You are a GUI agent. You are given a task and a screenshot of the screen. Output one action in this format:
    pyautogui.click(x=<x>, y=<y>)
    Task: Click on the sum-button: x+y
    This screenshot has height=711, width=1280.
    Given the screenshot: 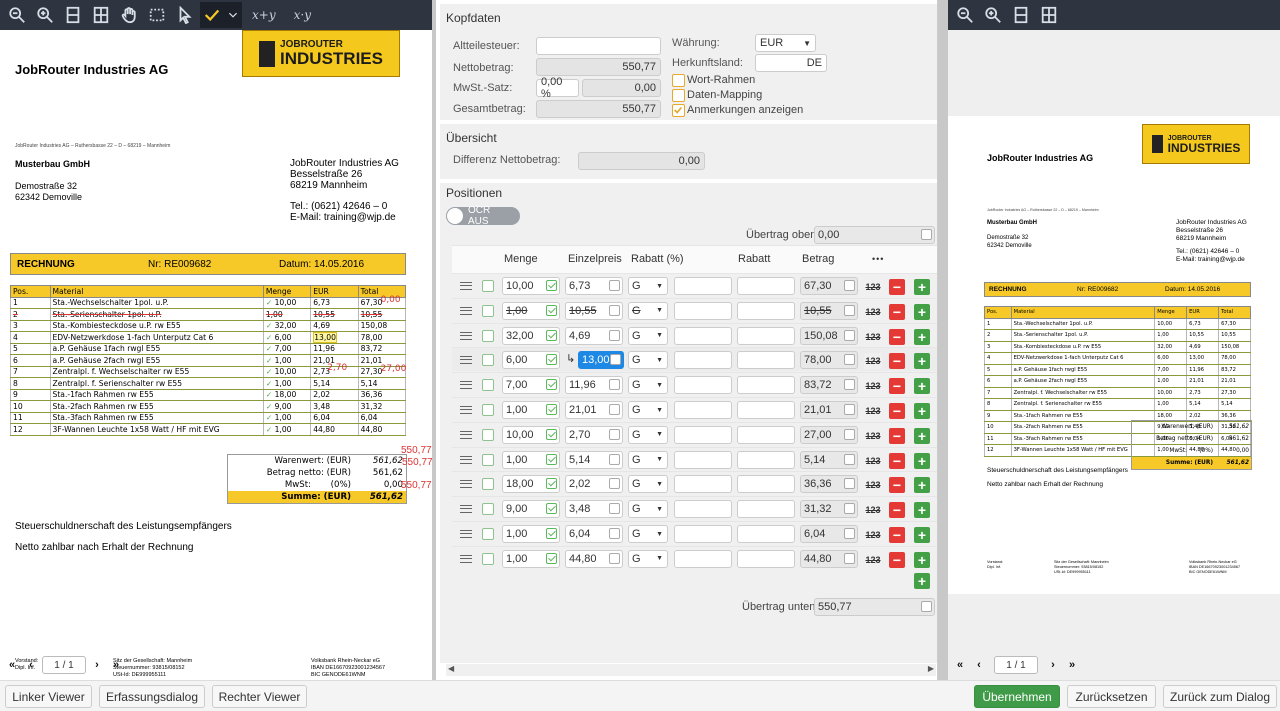 What is the action you would take?
    pyautogui.click(x=264, y=15)
    